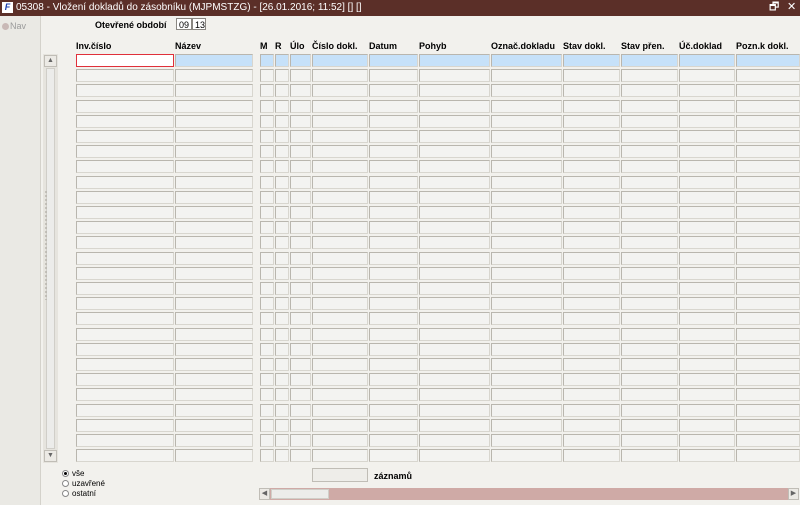 Image resolution: width=800 pixels, height=505 pixels. What do you see at coordinates (264, 494) in the screenshot?
I see `scroll-left-icon: ◀` at bounding box center [264, 494].